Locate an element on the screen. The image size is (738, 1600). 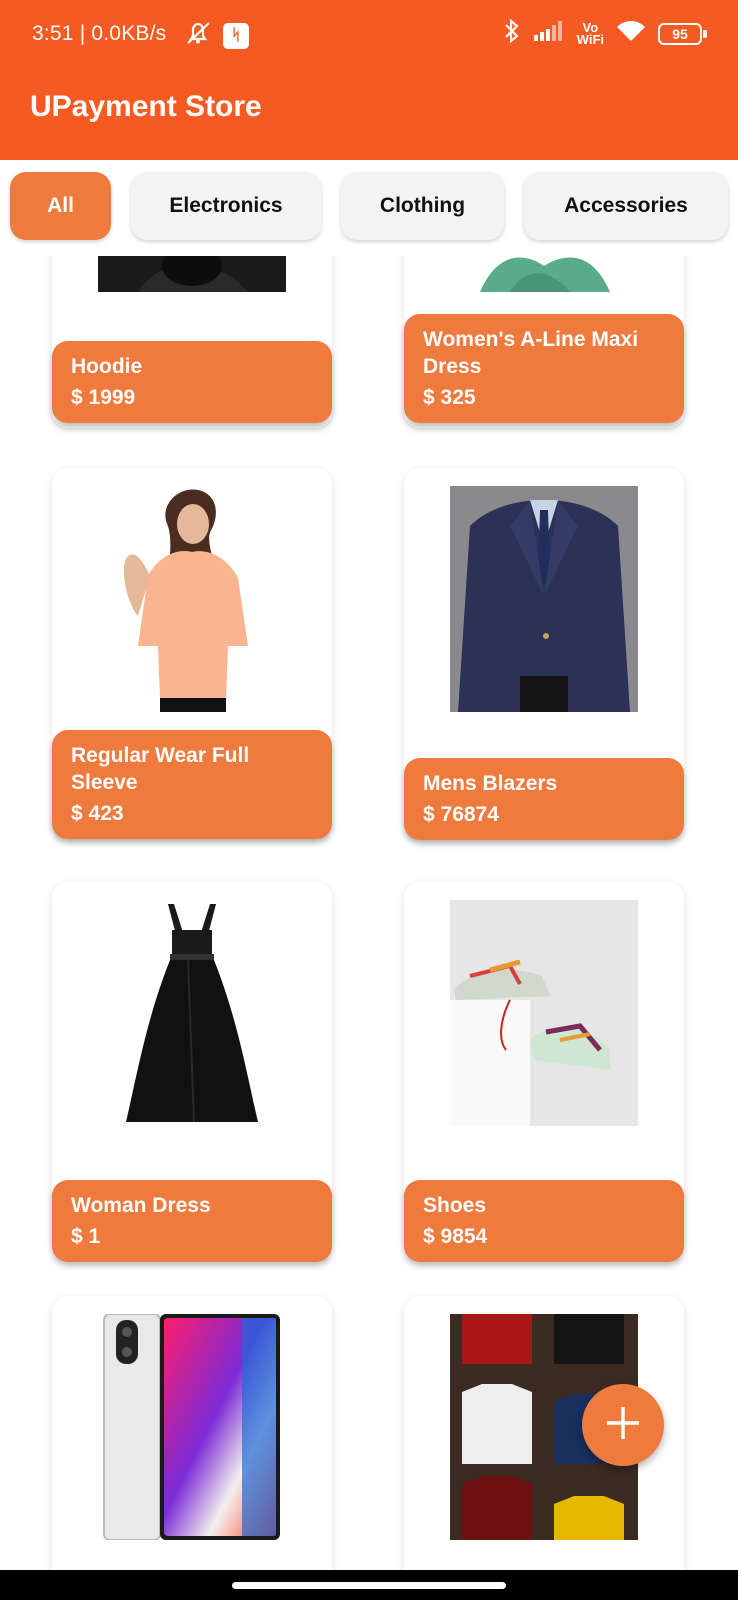
shirt-image is located at coordinates (192, 599).